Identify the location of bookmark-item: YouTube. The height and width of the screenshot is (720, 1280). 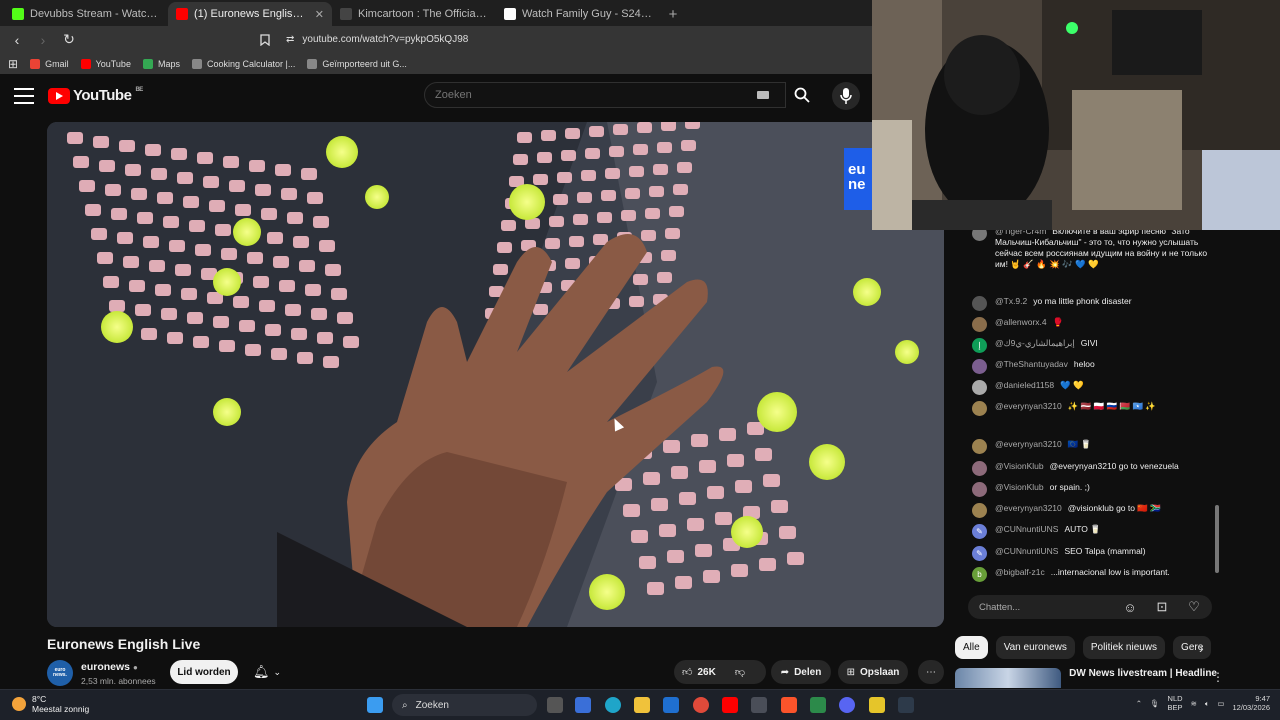
(105, 63).